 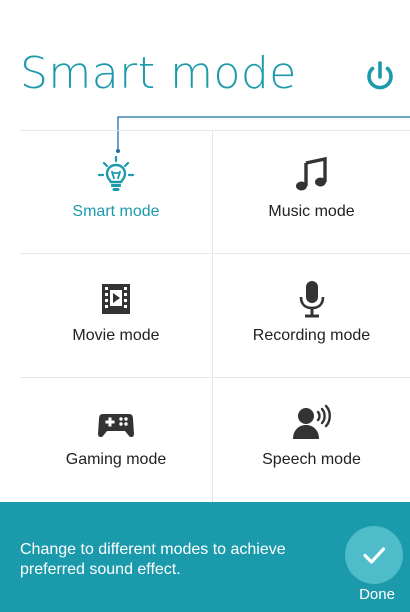 I want to click on mode-tile-recording: Recording mode, so click(x=311, y=316).